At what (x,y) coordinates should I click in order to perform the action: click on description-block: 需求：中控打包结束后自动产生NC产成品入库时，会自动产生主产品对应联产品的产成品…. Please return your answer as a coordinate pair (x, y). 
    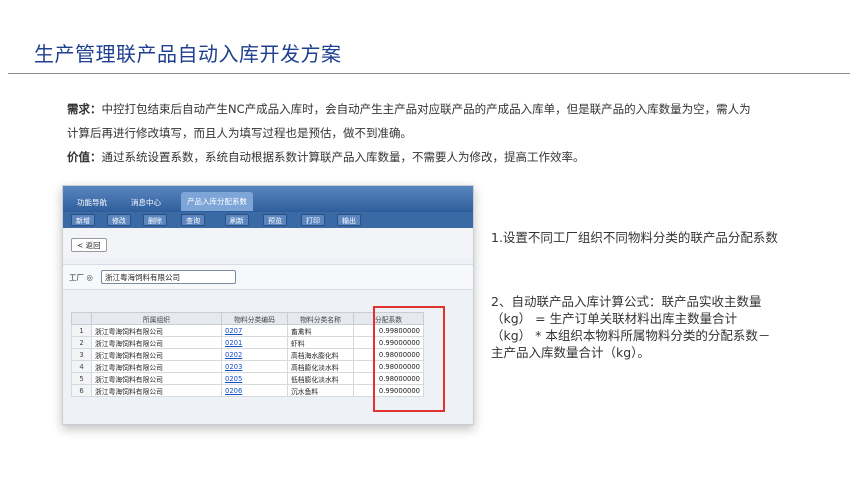
    Looking at the image, I should click on (412, 133).